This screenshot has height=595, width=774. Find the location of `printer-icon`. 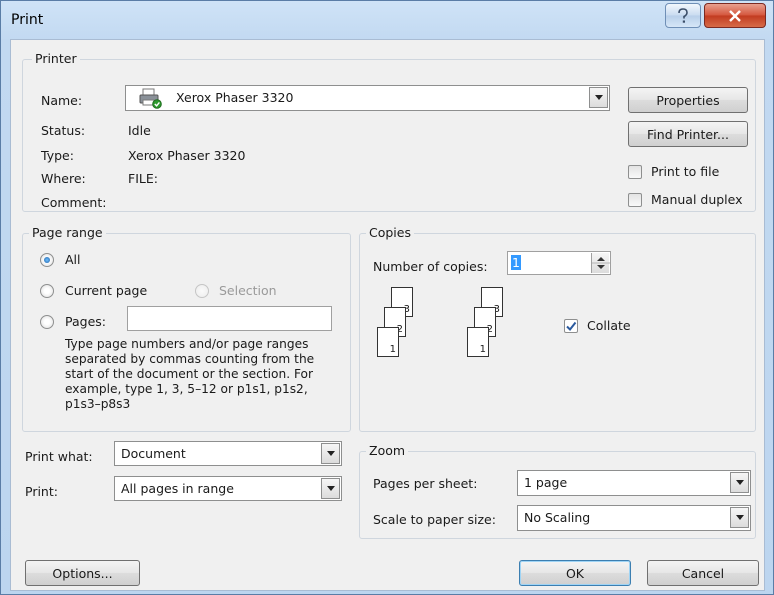

printer-icon is located at coordinates (150, 98).